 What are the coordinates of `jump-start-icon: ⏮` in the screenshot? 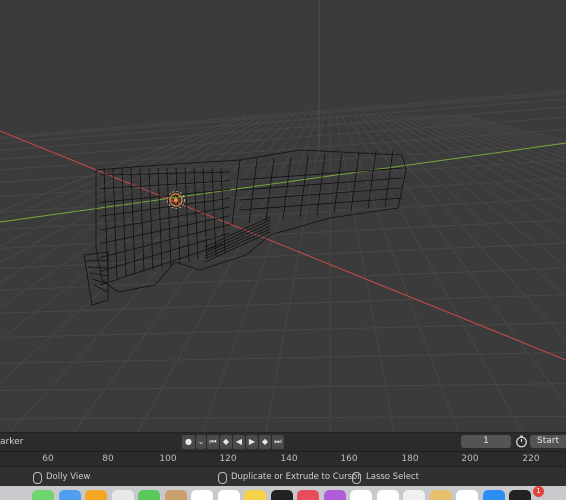 It's located at (213, 442).